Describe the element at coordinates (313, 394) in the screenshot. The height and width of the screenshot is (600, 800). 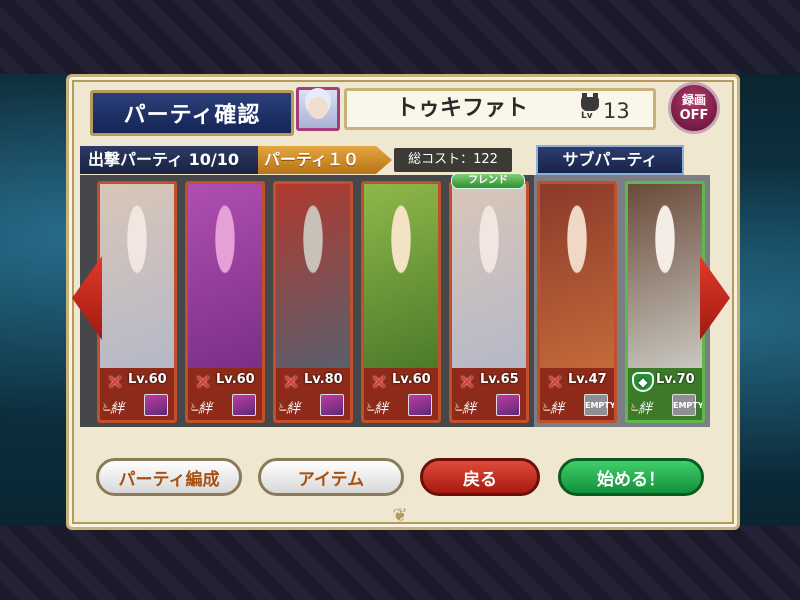
I see `card-info: Lv.80೬絆` at that location.